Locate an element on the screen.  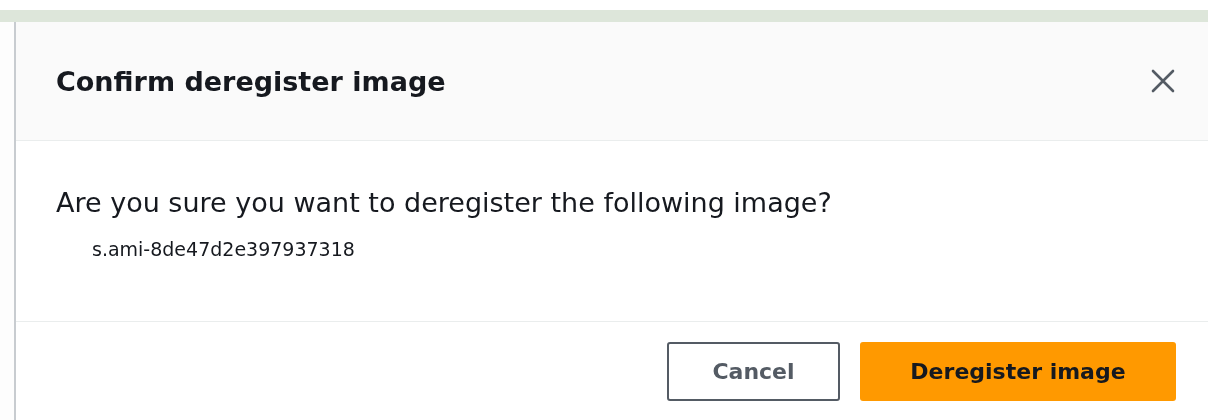
deregister-button: Deregister image is located at coordinates (1018, 371).